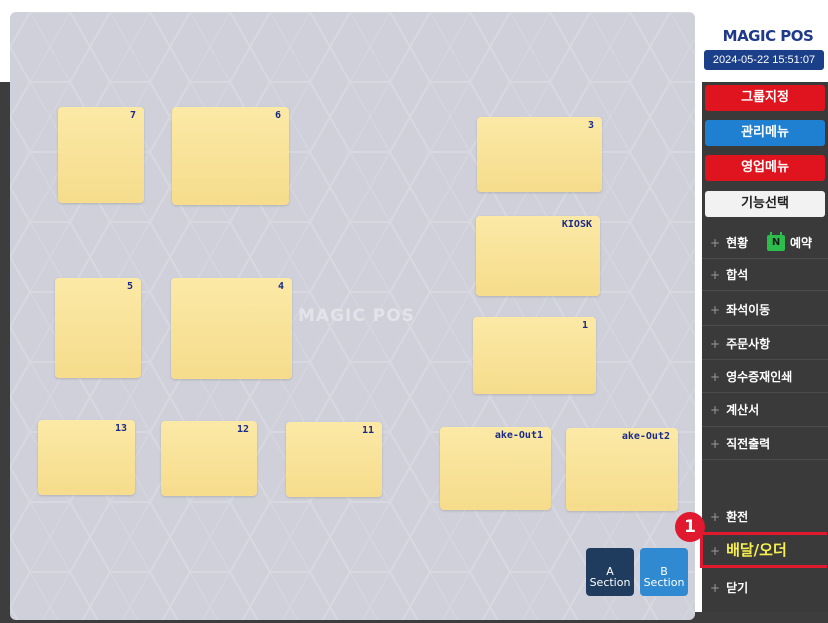 Image resolution: width=828 pixels, height=623 pixels. I want to click on section-a-button: A Section, so click(610, 572).